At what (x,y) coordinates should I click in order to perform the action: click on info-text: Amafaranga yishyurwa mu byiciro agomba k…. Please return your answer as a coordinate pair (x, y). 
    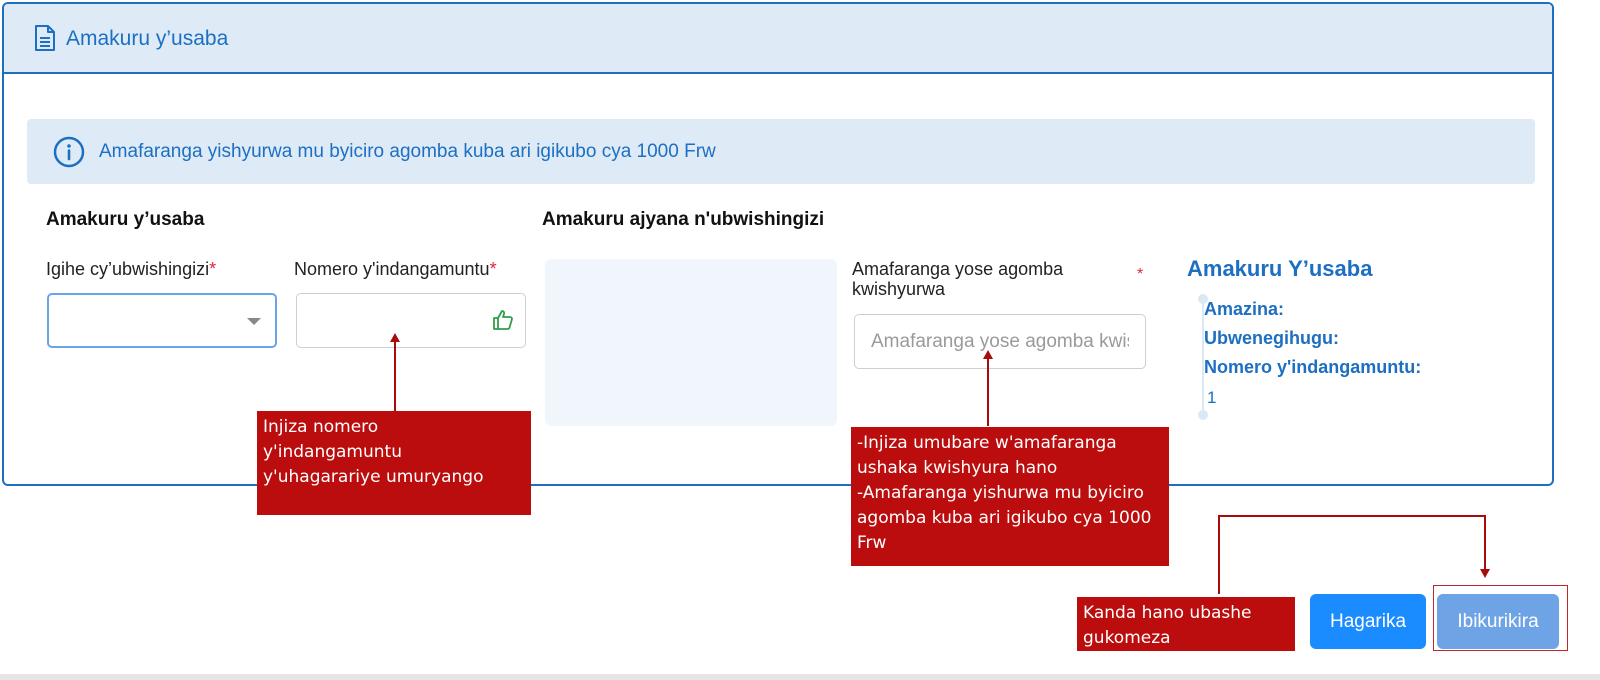
    Looking at the image, I should click on (407, 151).